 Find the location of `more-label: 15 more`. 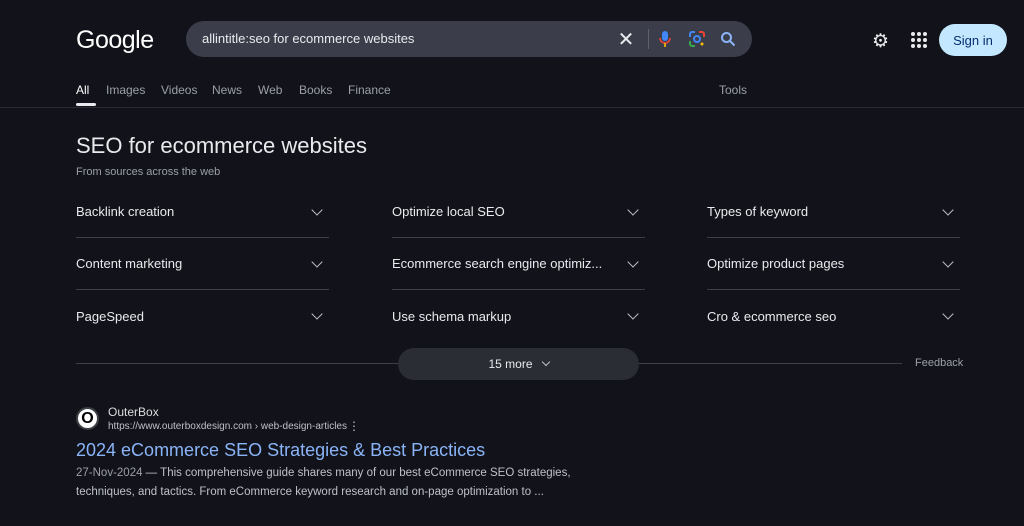

more-label: 15 more is located at coordinates (510, 364).